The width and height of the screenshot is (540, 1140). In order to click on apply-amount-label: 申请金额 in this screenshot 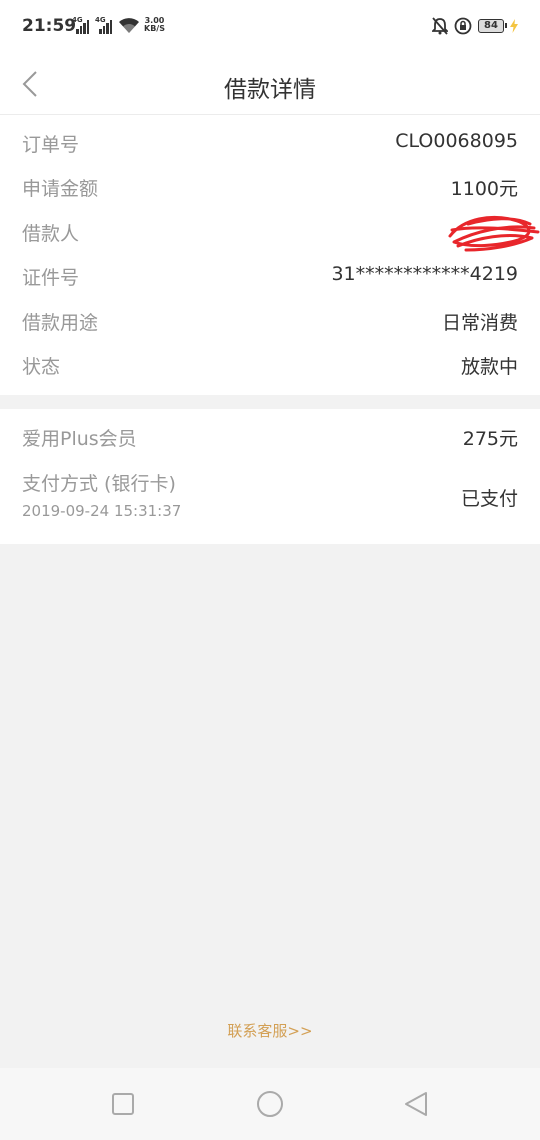, I will do `click(60, 189)`.